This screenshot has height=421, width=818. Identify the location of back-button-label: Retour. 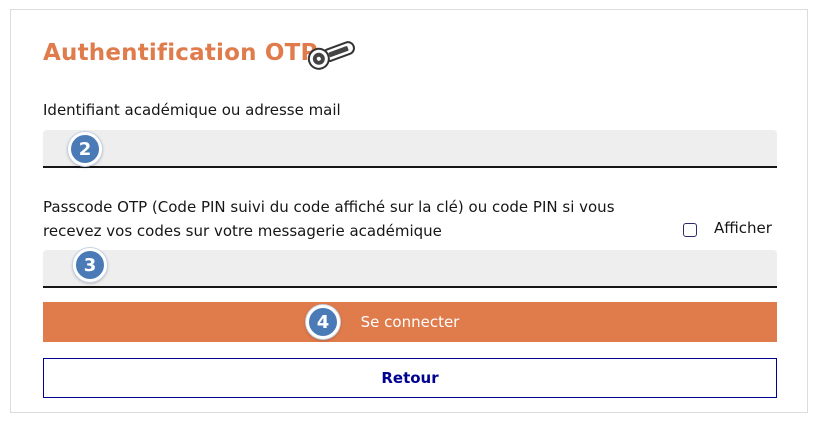
(410, 378).